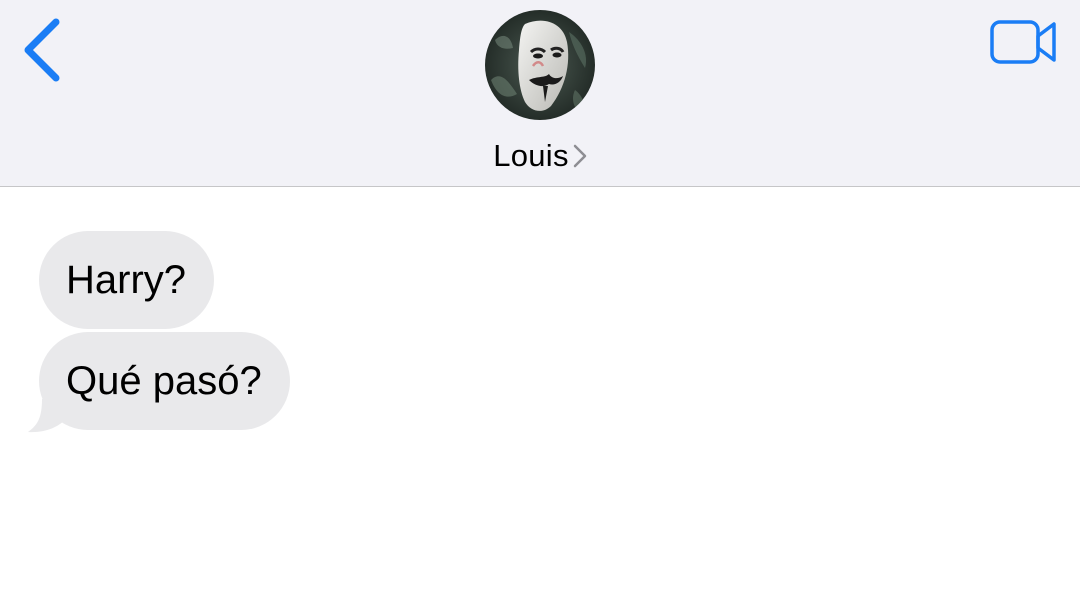  What do you see at coordinates (580, 156) in the screenshot?
I see `chevron-right-icon` at bounding box center [580, 156].